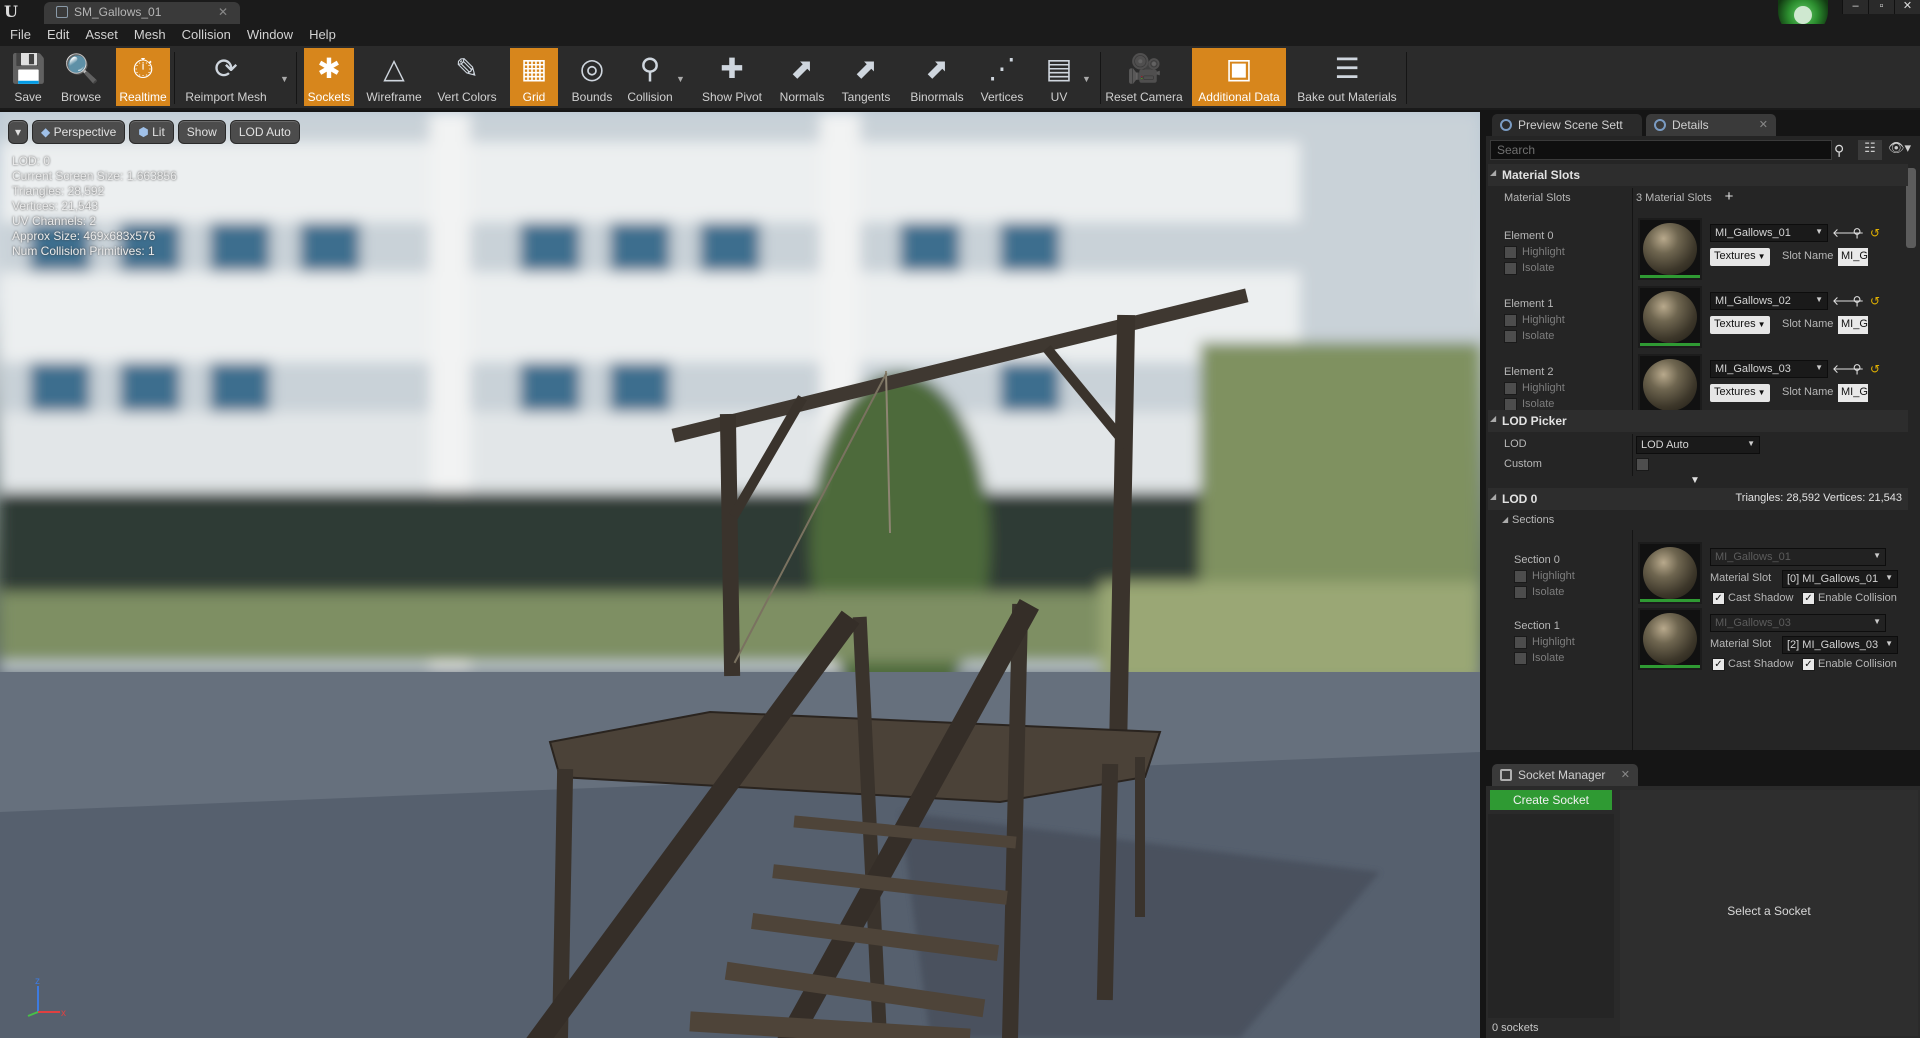  What do you see at coordinates (680, 79) in the screenshot?
I see `collision-dropdown-icon: ▼` at bounding box center [680, 79].